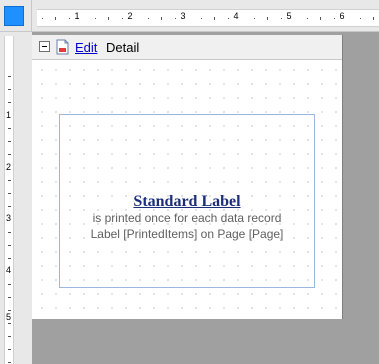 Image resolution: width=379 pixels, height=364 pixels. Describe the element at coordinates (9, 200) in the screenshot. I see `vertical-ruler-scale: 1 2 3 4 5` at that location.